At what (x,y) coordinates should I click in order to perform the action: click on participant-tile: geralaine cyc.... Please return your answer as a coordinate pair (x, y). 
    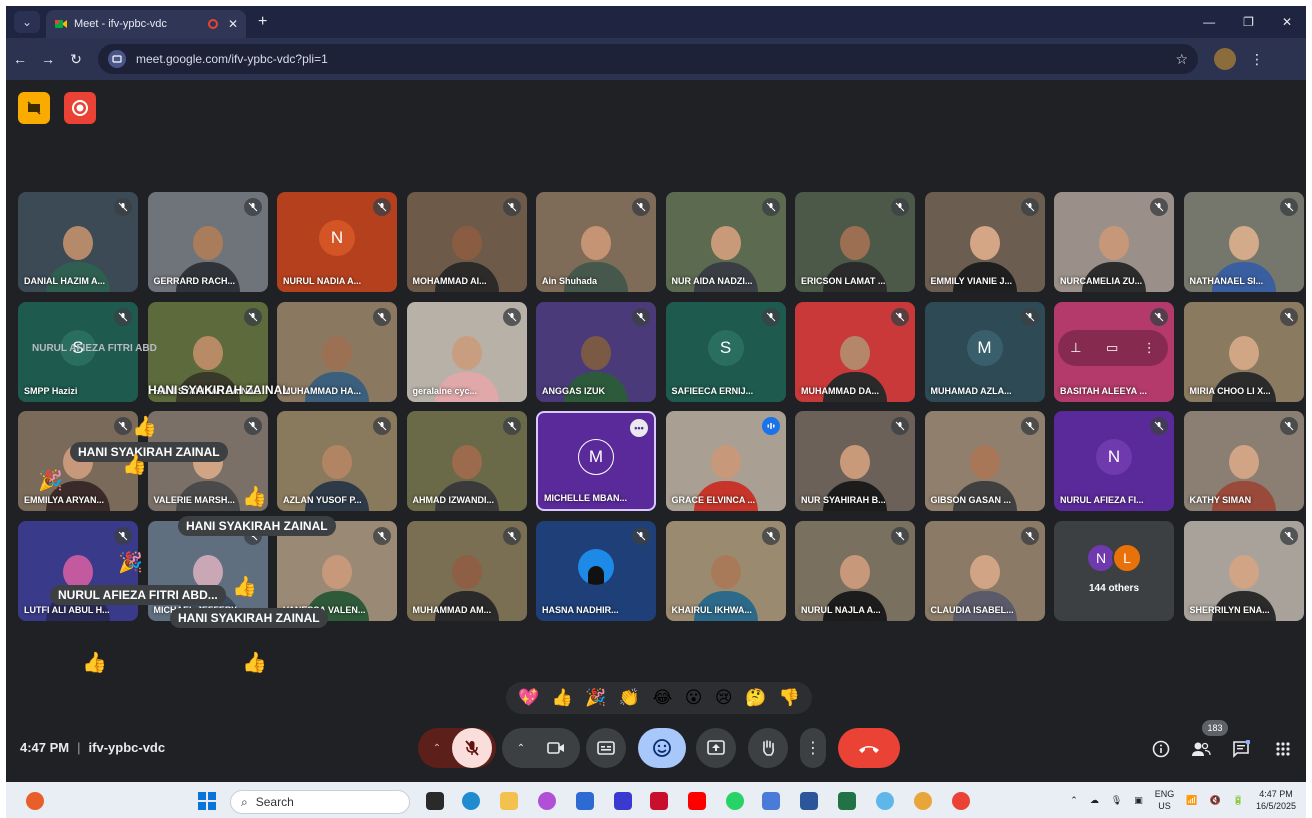
    Looking at the image, I should click on (466, 351).